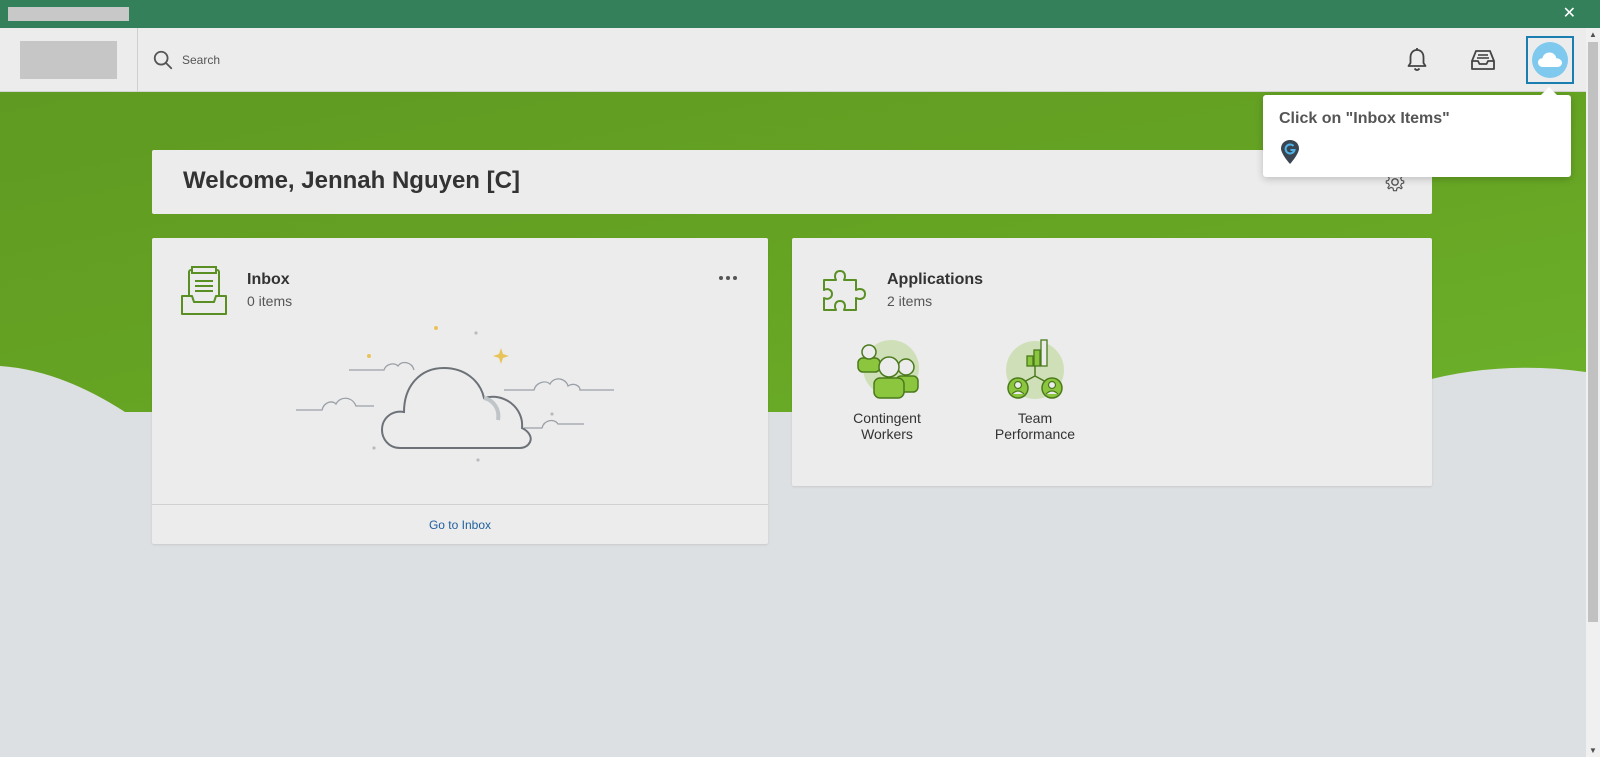 This screenshot has height=757, width=1600. Describe the element at coordinates (137, 60) in the screenshot. I see `header-divider` at that location.